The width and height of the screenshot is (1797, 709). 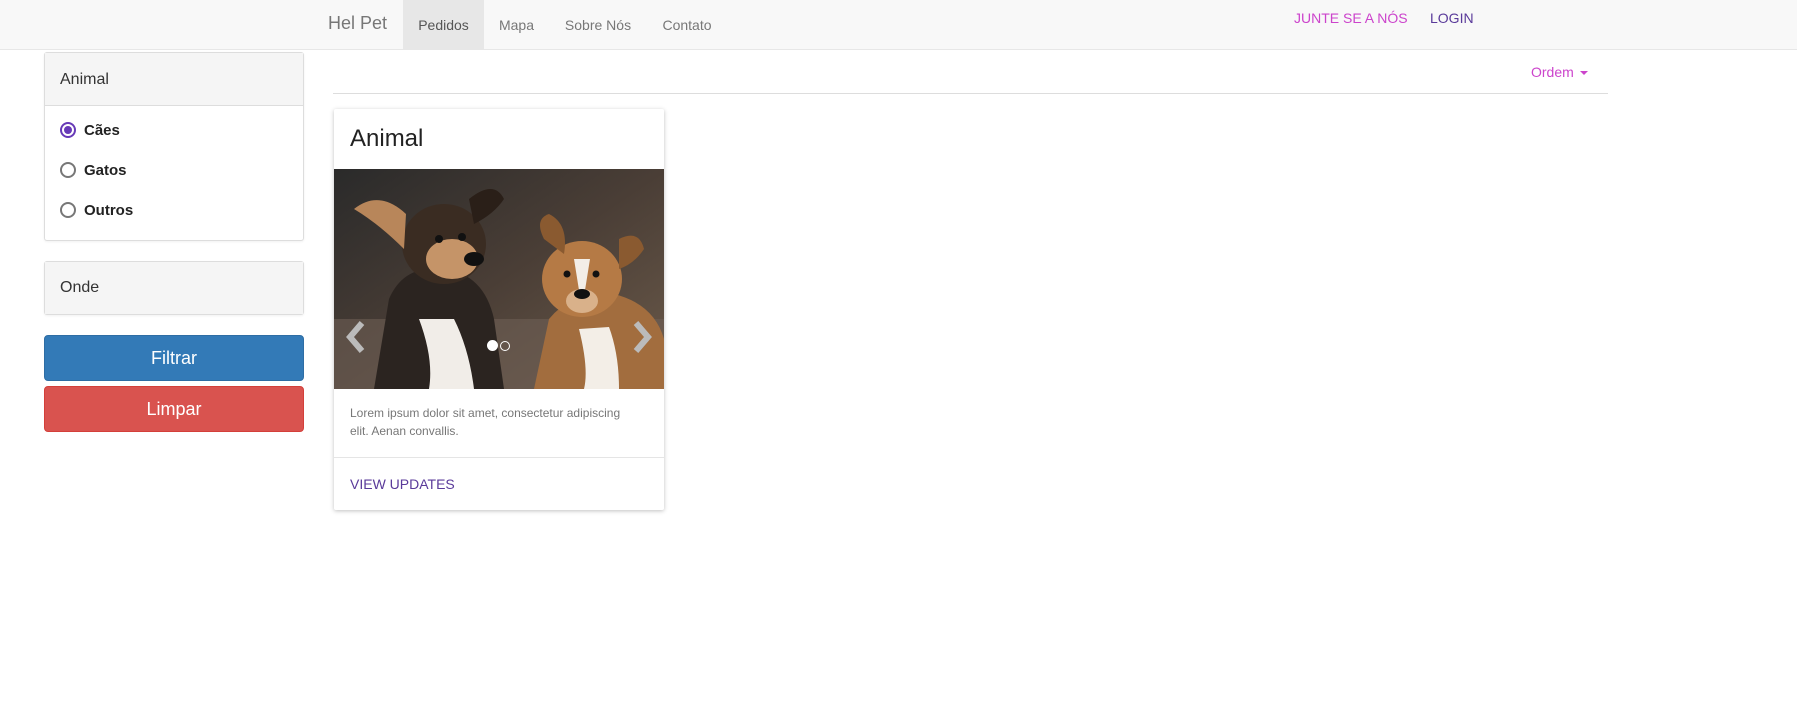 What do you see at coordinates (598, 25) in the screenshot?
I see `nav-item-sobre-nos: Sobre Nós` at bounding box center [598, 25].